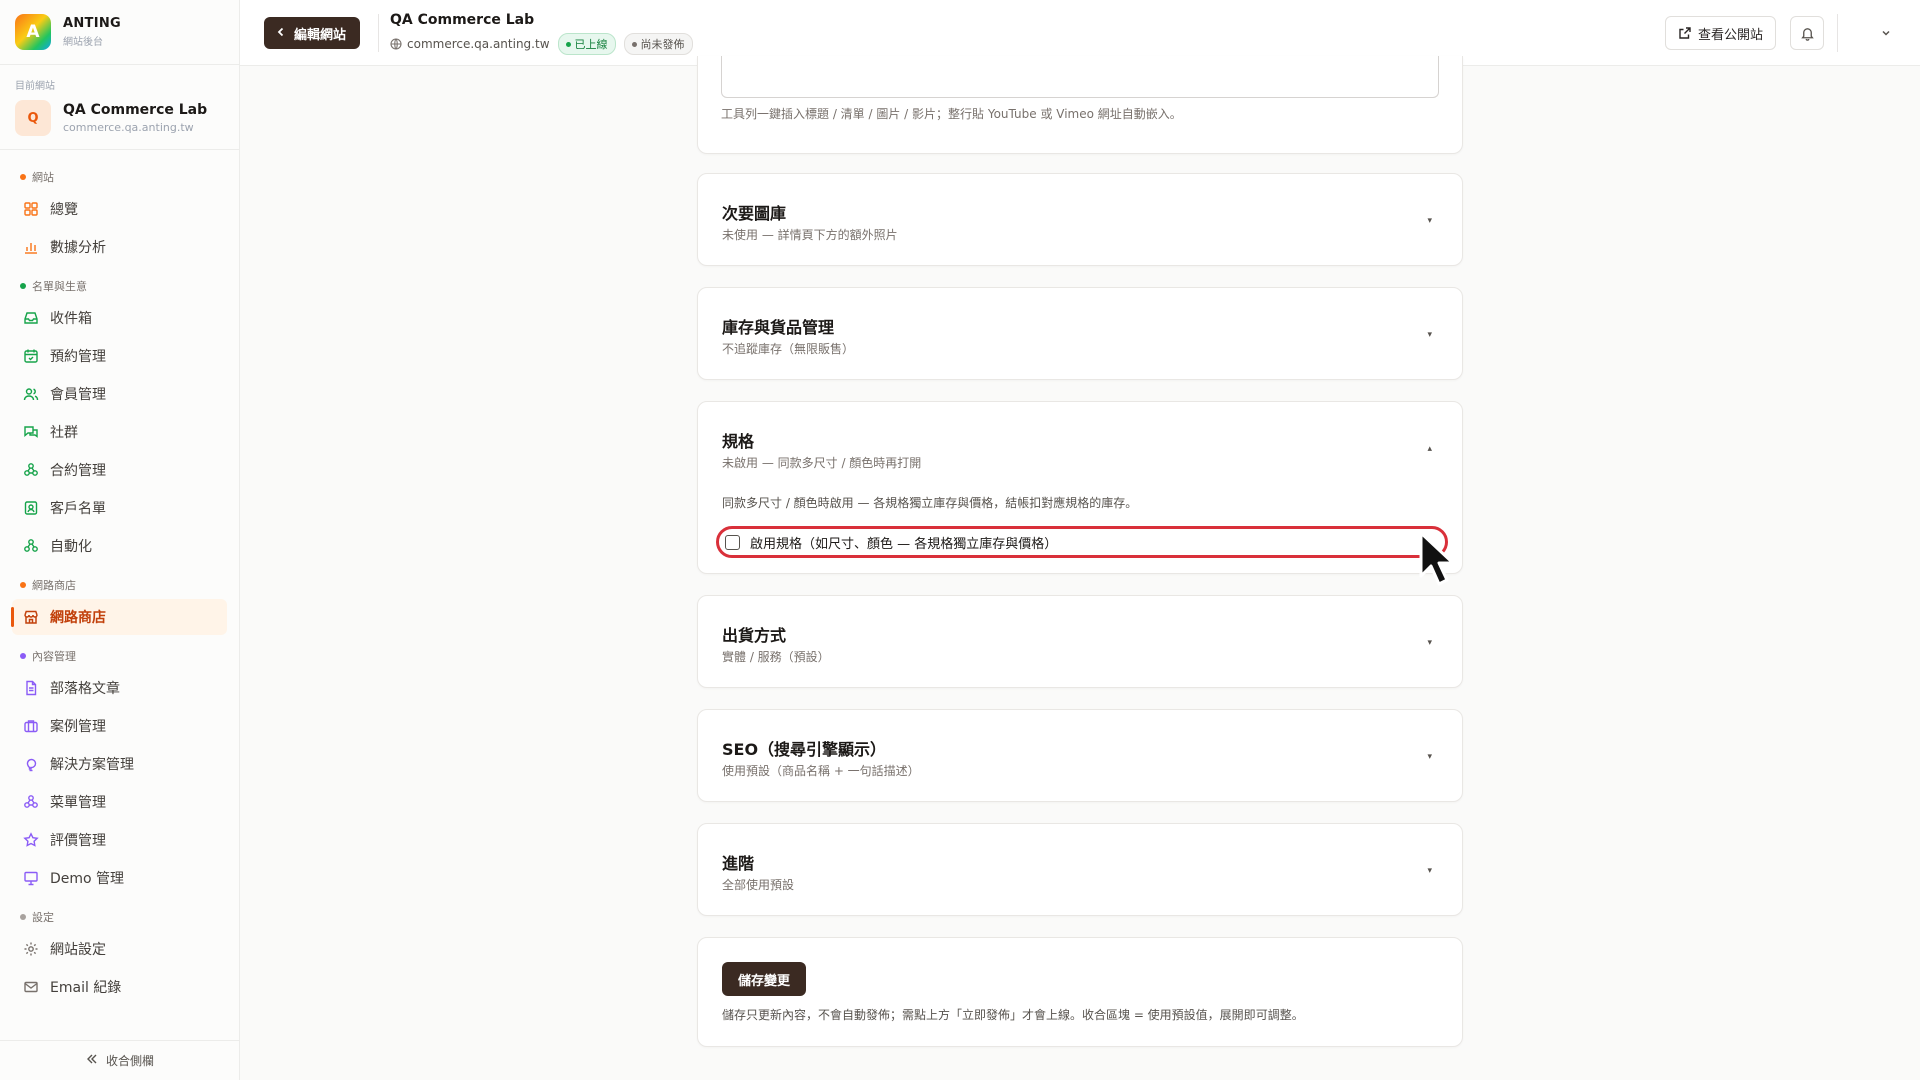  I want to click on brand-logo: A, so click(33, 32).